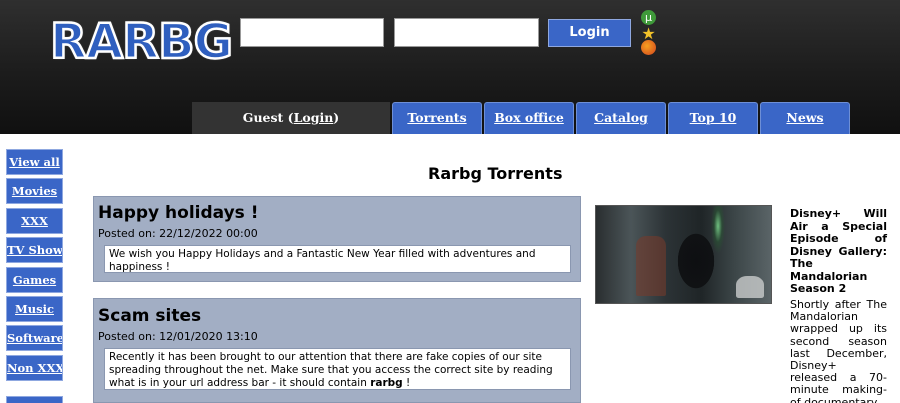  What do you see at coordinates (589, 33) in the screenshot?
I see `login-button: Login` at bounding box center [589, 33].